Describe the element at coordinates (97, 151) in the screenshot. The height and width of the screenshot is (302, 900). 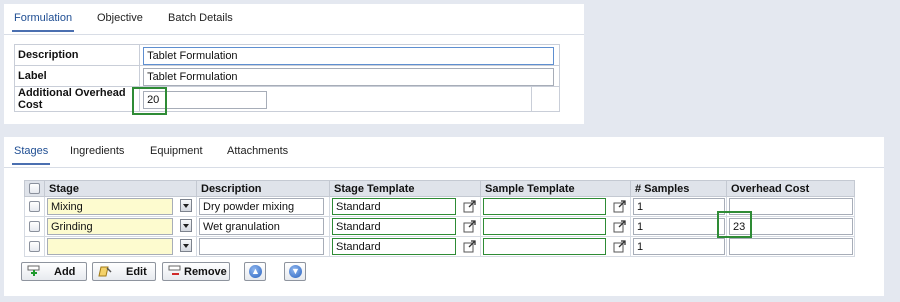
I see `tab-ingredients: Ingredients` at that location.